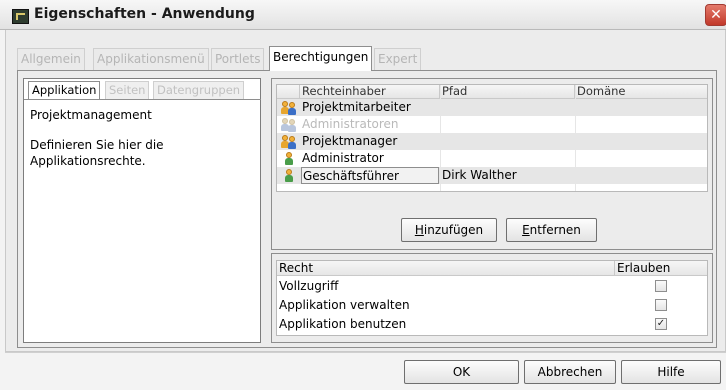 The image size is (726, 390). Describe the element at coordinates (51, 59) in the screenshot. I see `tab-allgemein: Allgemein` at that location.